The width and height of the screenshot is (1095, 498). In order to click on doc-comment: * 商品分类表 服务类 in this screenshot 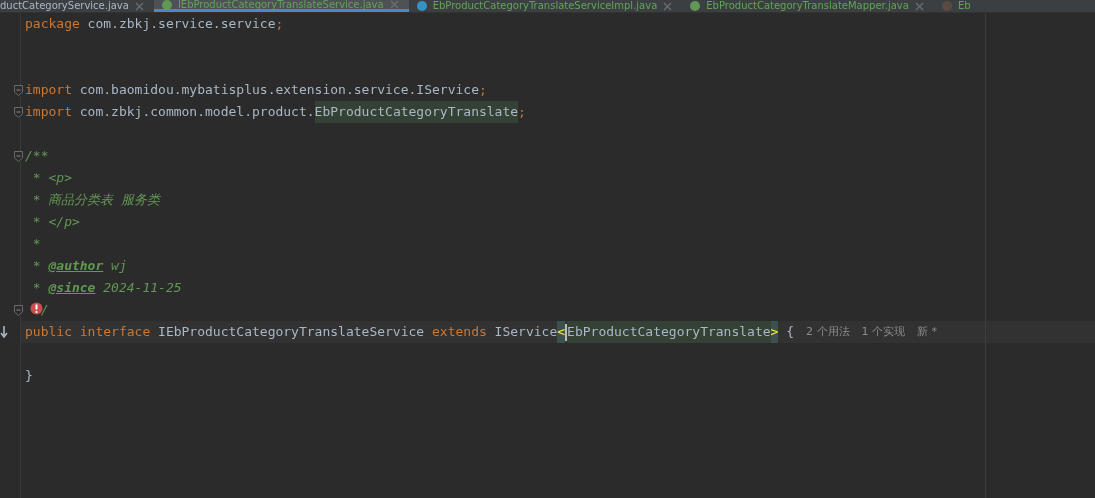, I will do `click(96, 200)`.